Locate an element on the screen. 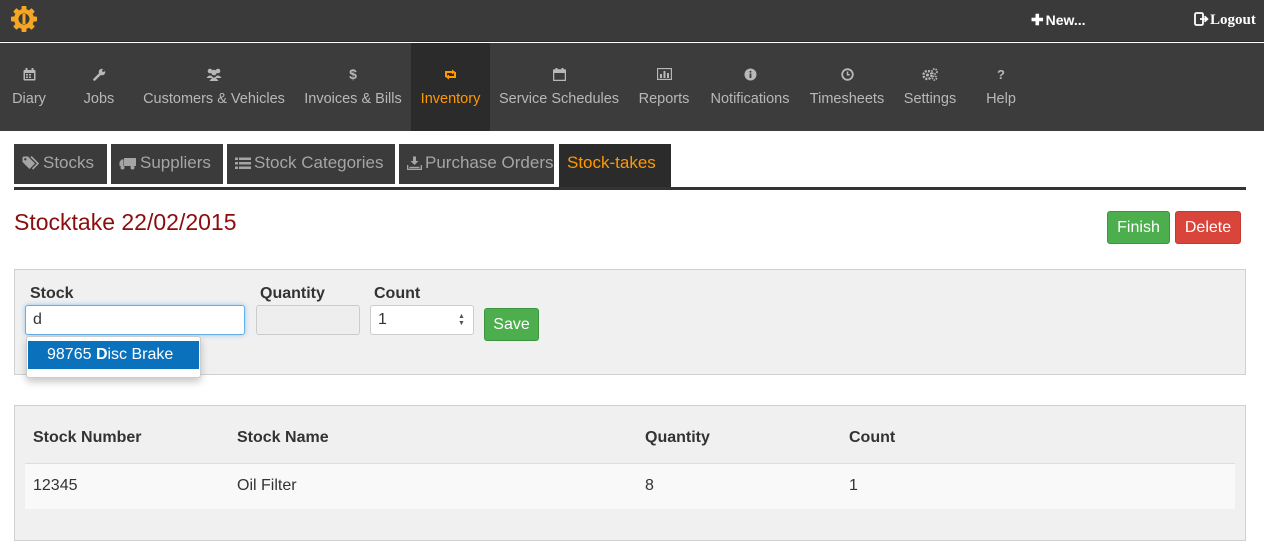 The image size is (1264, 555). nav-item-settings: Settings is located at coordinates (930, 87).